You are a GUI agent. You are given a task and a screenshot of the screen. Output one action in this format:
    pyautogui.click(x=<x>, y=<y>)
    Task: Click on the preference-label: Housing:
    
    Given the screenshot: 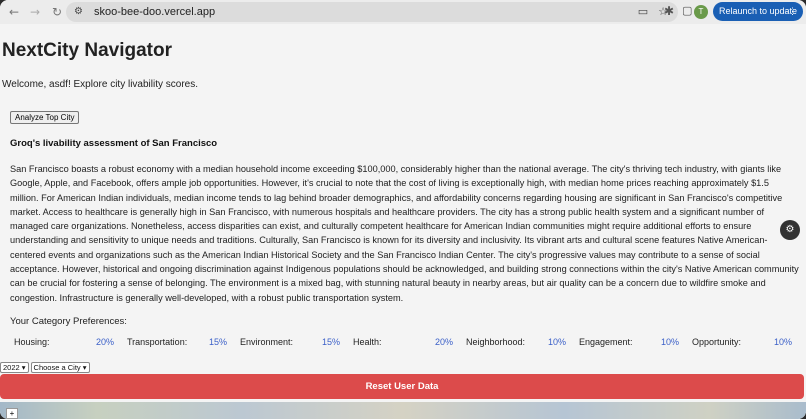 What is the action you would take?
    pyautogui.click(x=32, y=342)
    